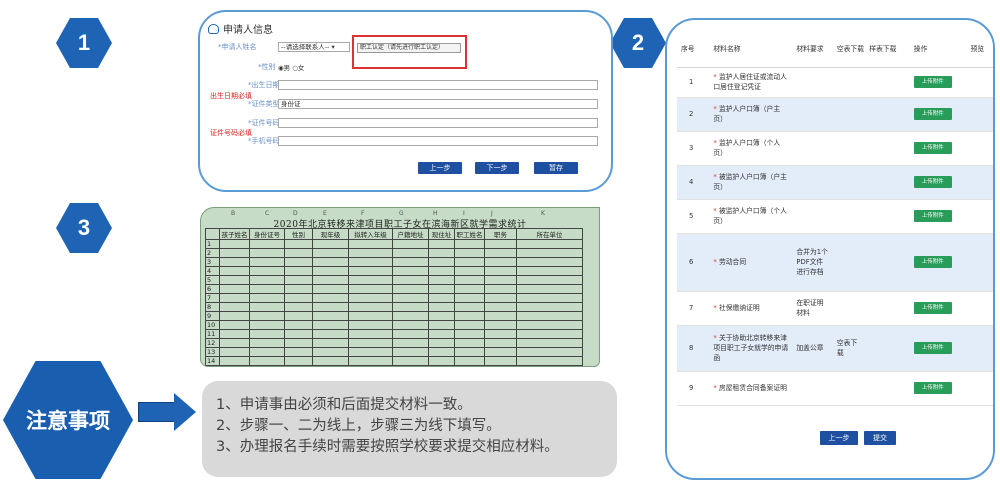 The width and height of the screenshot is (1000, 486). I want to click on applicant-select: --请选择联系人-- ▾, so click(314, 47).